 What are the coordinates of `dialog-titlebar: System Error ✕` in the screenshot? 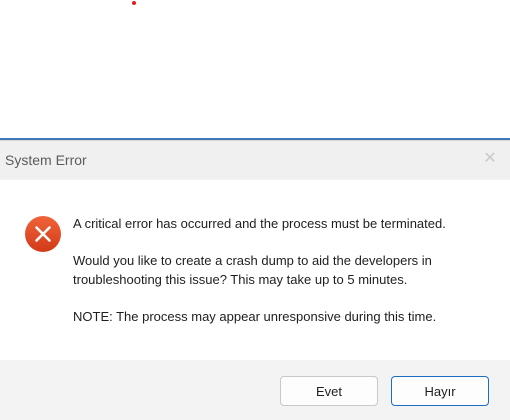 It's located at (255, 160).